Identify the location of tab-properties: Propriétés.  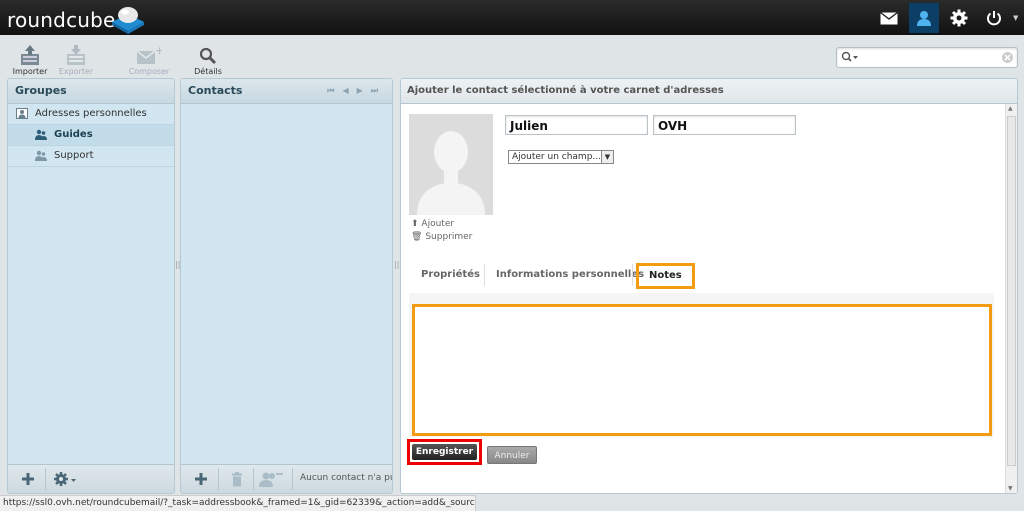
(450, 275).